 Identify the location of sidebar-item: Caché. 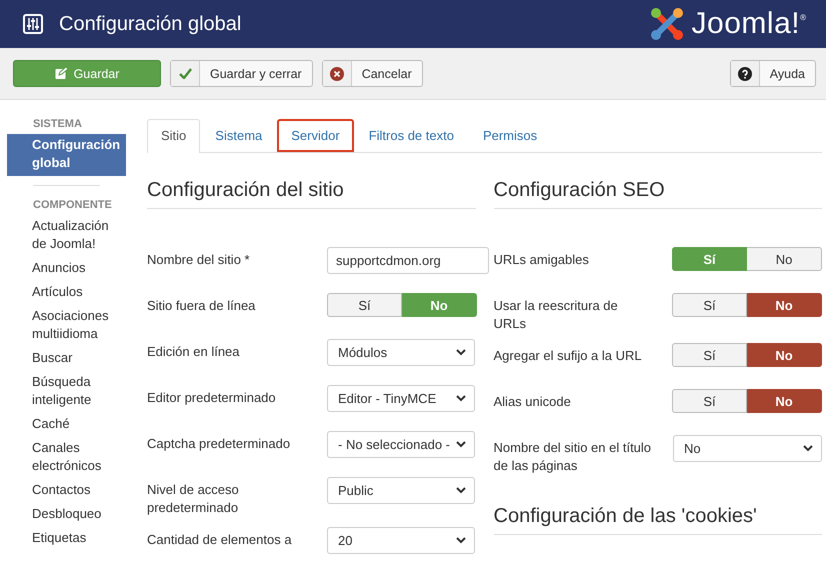
(66, 425).